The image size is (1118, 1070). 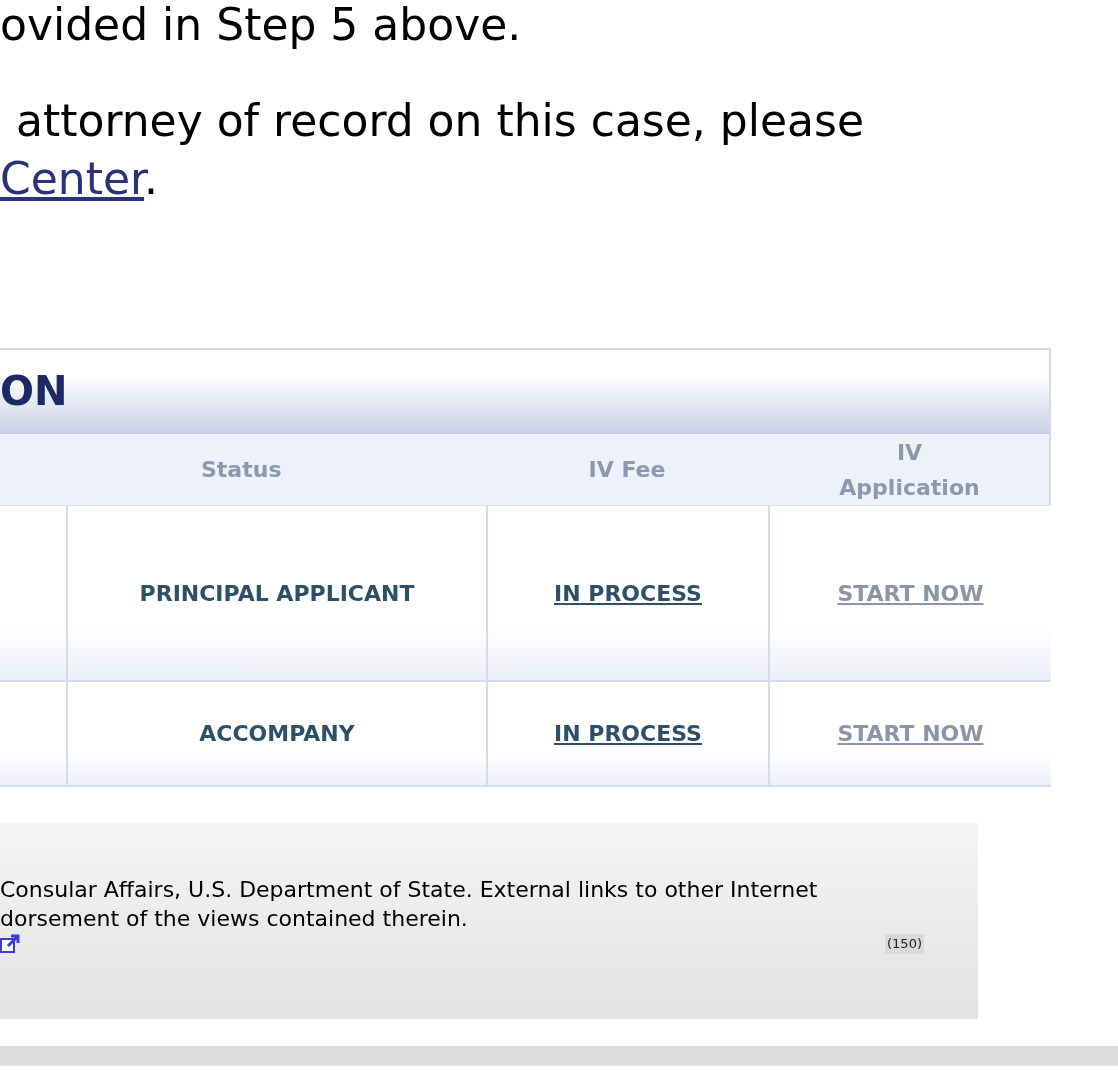 I want to click on status-text: ACCOMPANY, so click(x=277, y=734).